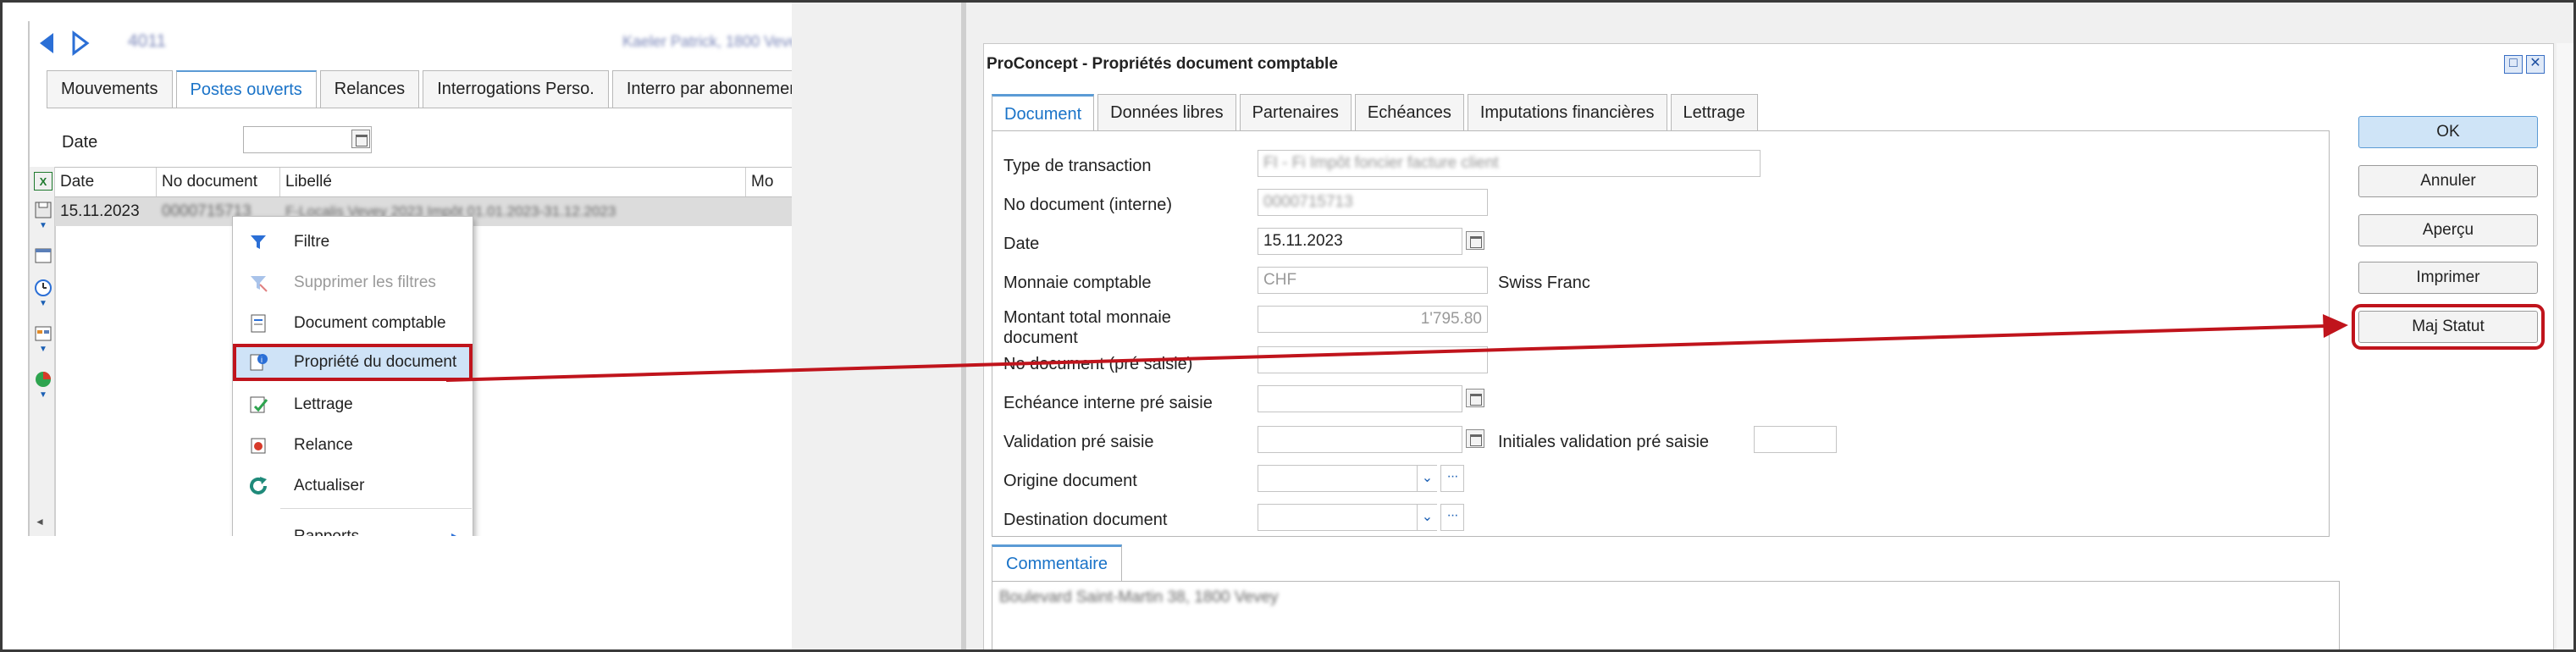 The height and width of the screenshot is (652, 2576). I want to click on tab-commentaire: Commentaire, so click(1057, 563).